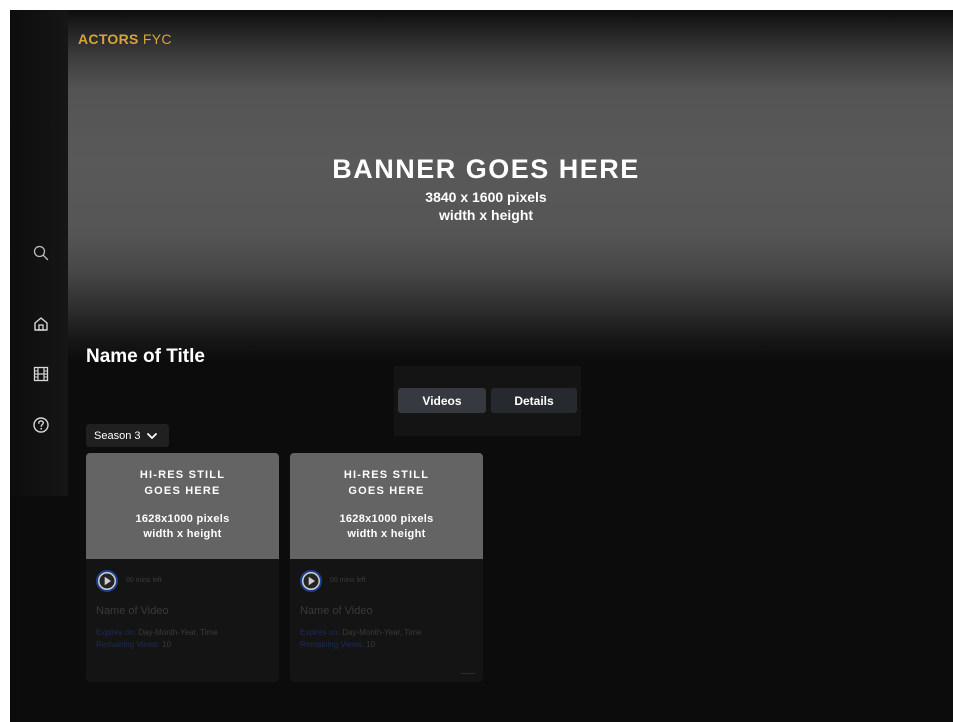 The height and width of the screenshot is (722, 953). I want to click on search-icon, so click(41, 253).